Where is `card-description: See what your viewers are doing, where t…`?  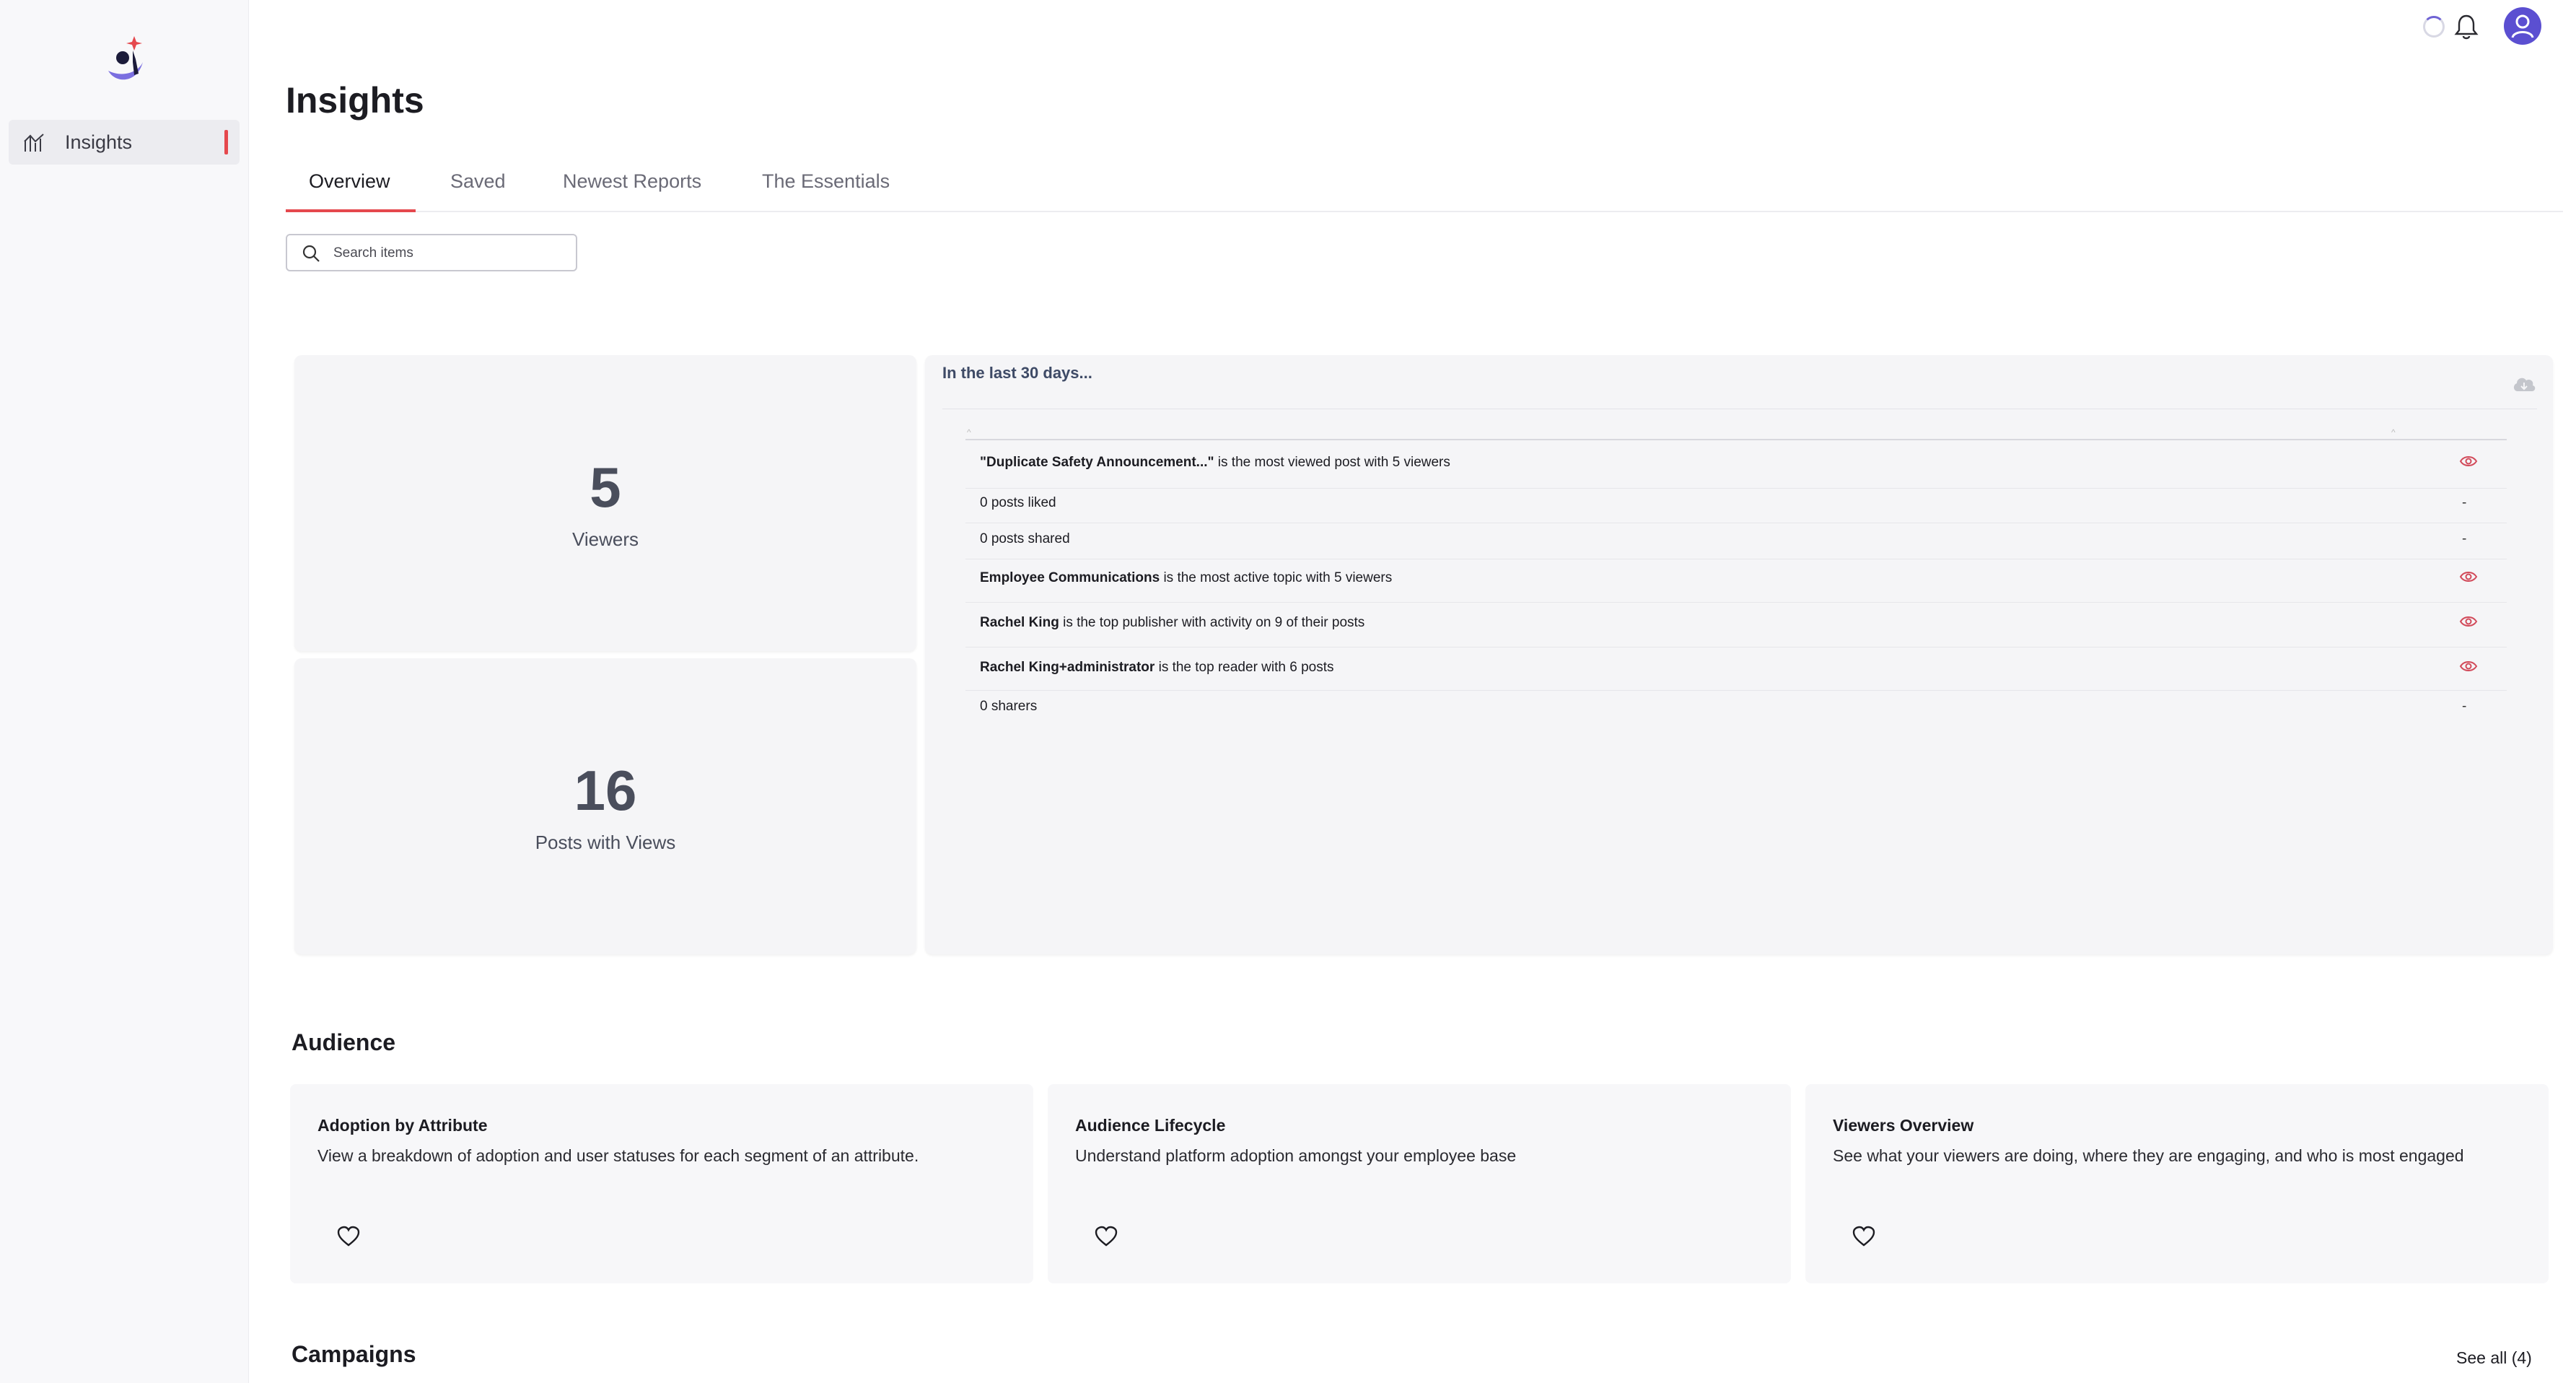 card-description: See what your viewers are doing, where t… is located at coordinates (2148, 1155).